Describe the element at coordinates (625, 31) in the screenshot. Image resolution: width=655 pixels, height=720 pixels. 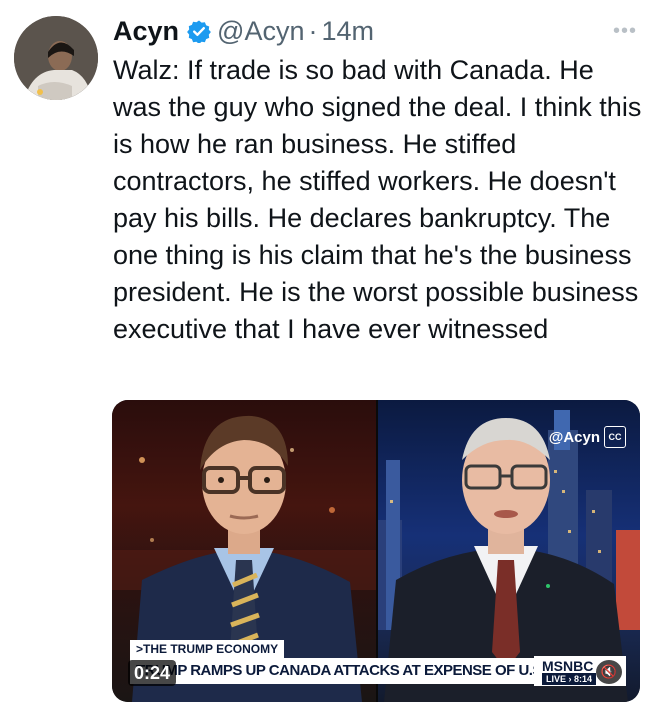
I see `more-horizontal-icon: •••` at that location.